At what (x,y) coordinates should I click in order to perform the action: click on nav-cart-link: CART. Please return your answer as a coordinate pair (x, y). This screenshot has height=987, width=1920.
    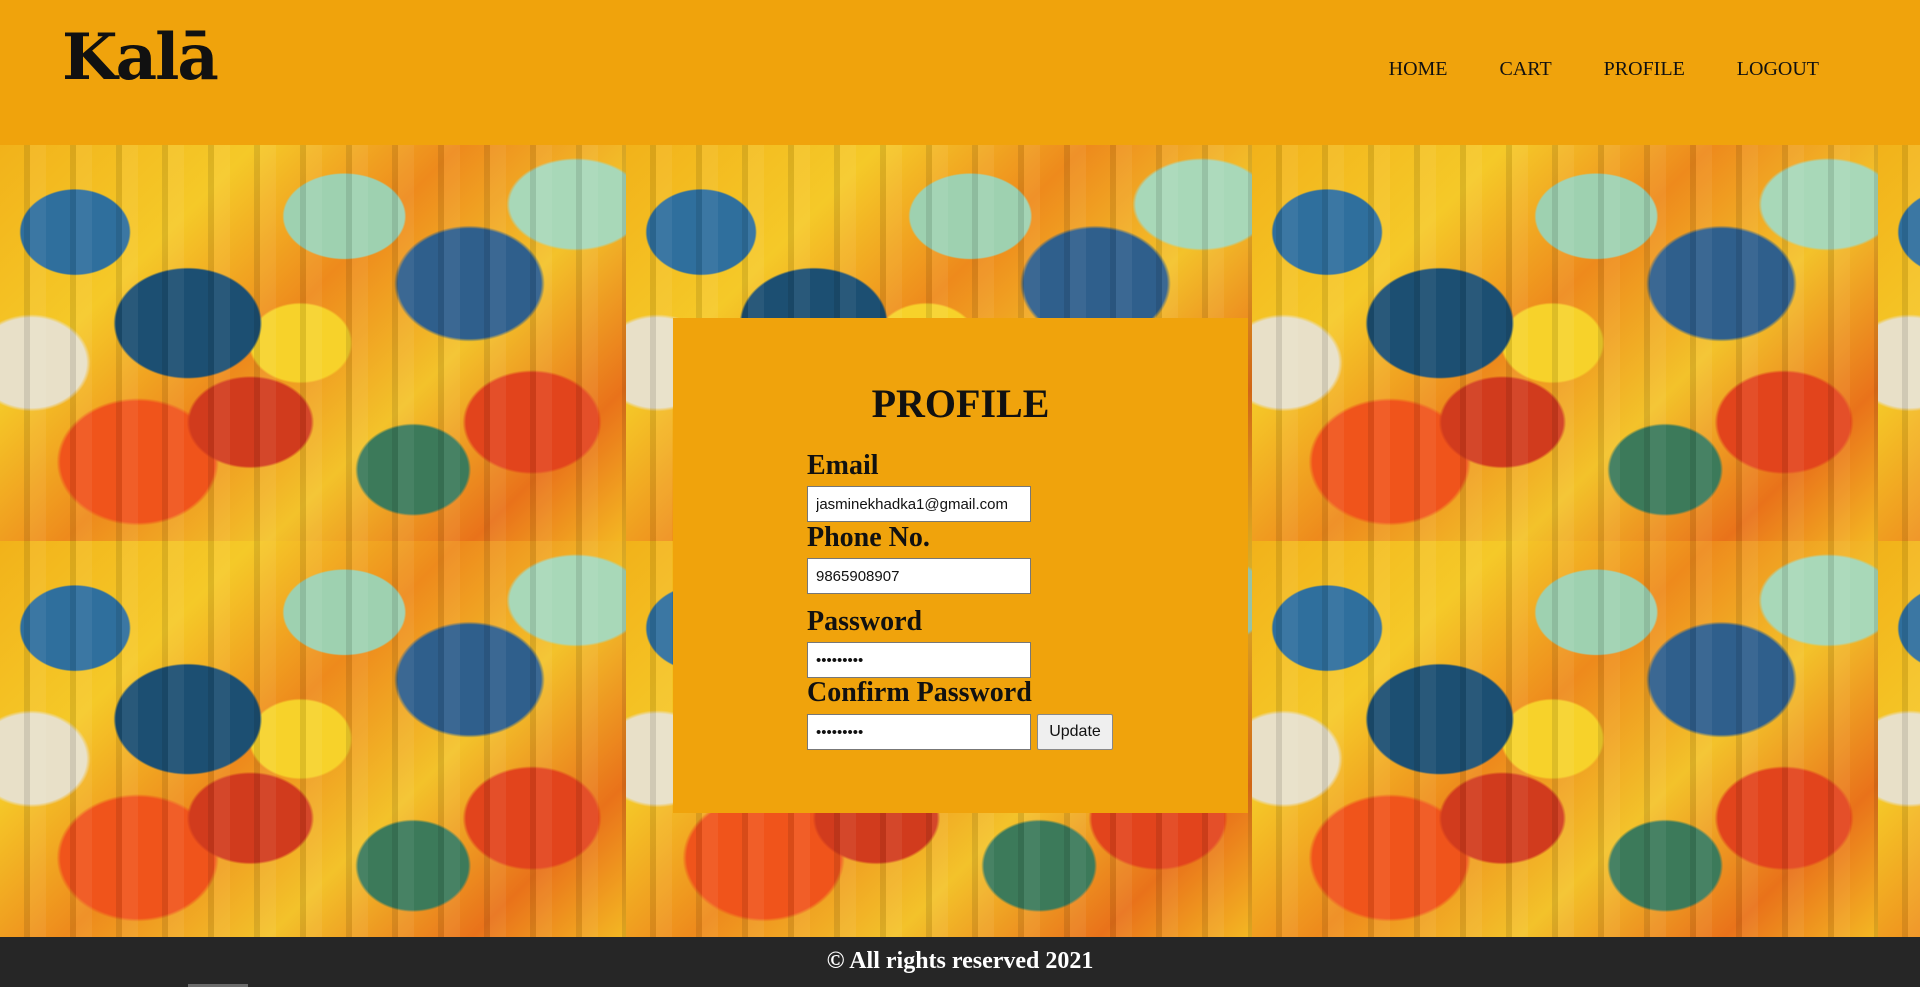
    Looking at the image, I should click on (1526, 69).